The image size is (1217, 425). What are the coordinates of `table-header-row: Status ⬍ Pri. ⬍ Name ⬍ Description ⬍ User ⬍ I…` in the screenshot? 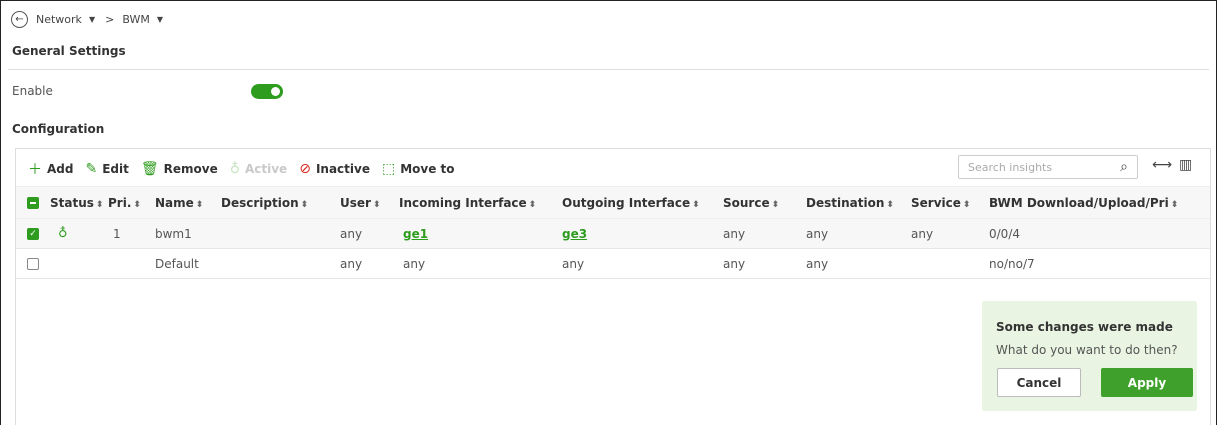 It's located at (613, 202).